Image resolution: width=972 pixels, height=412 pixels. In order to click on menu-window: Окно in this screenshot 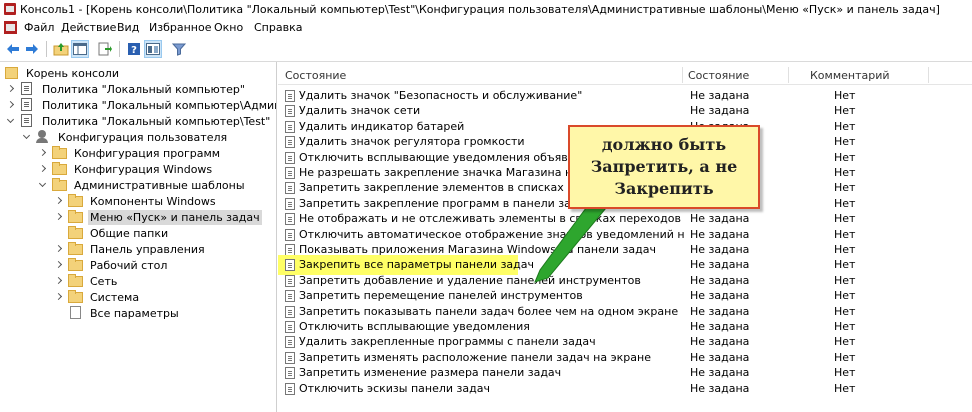, I will do `click(228, 27)`.